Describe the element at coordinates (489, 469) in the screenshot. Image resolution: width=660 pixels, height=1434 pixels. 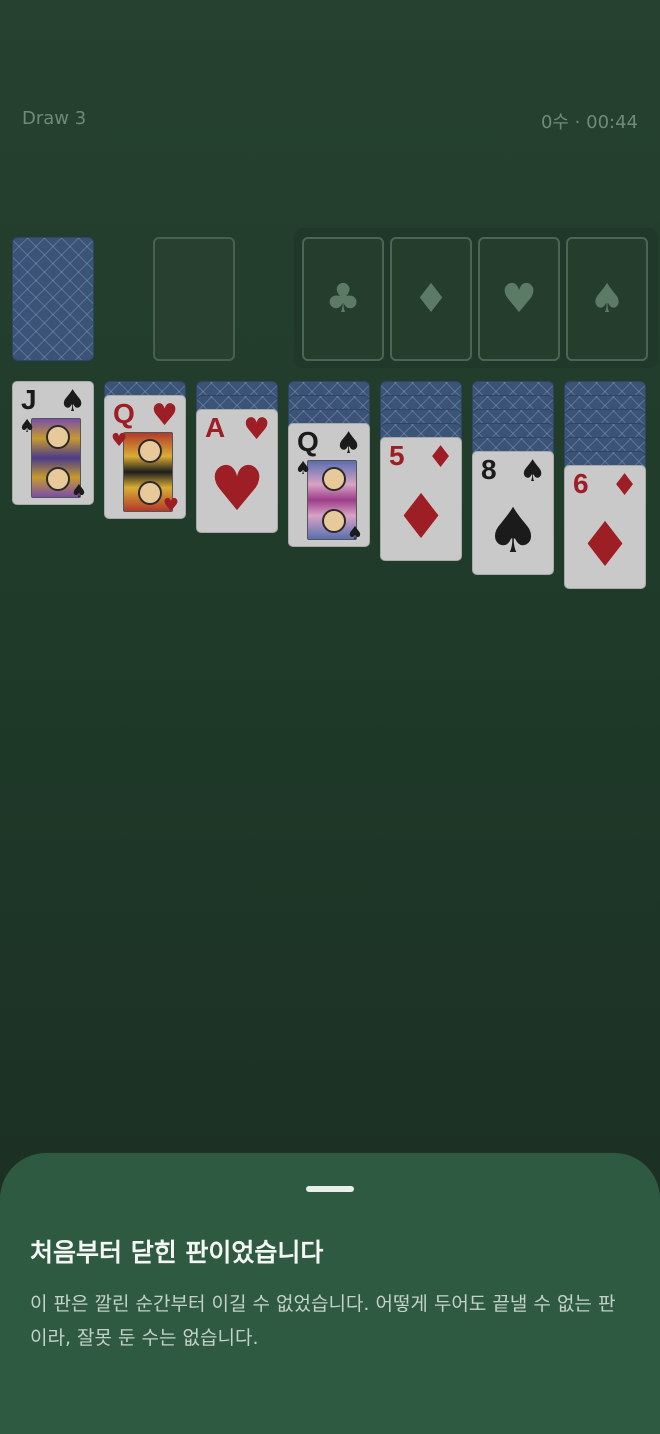
I see `card-rank: 8` at that location.